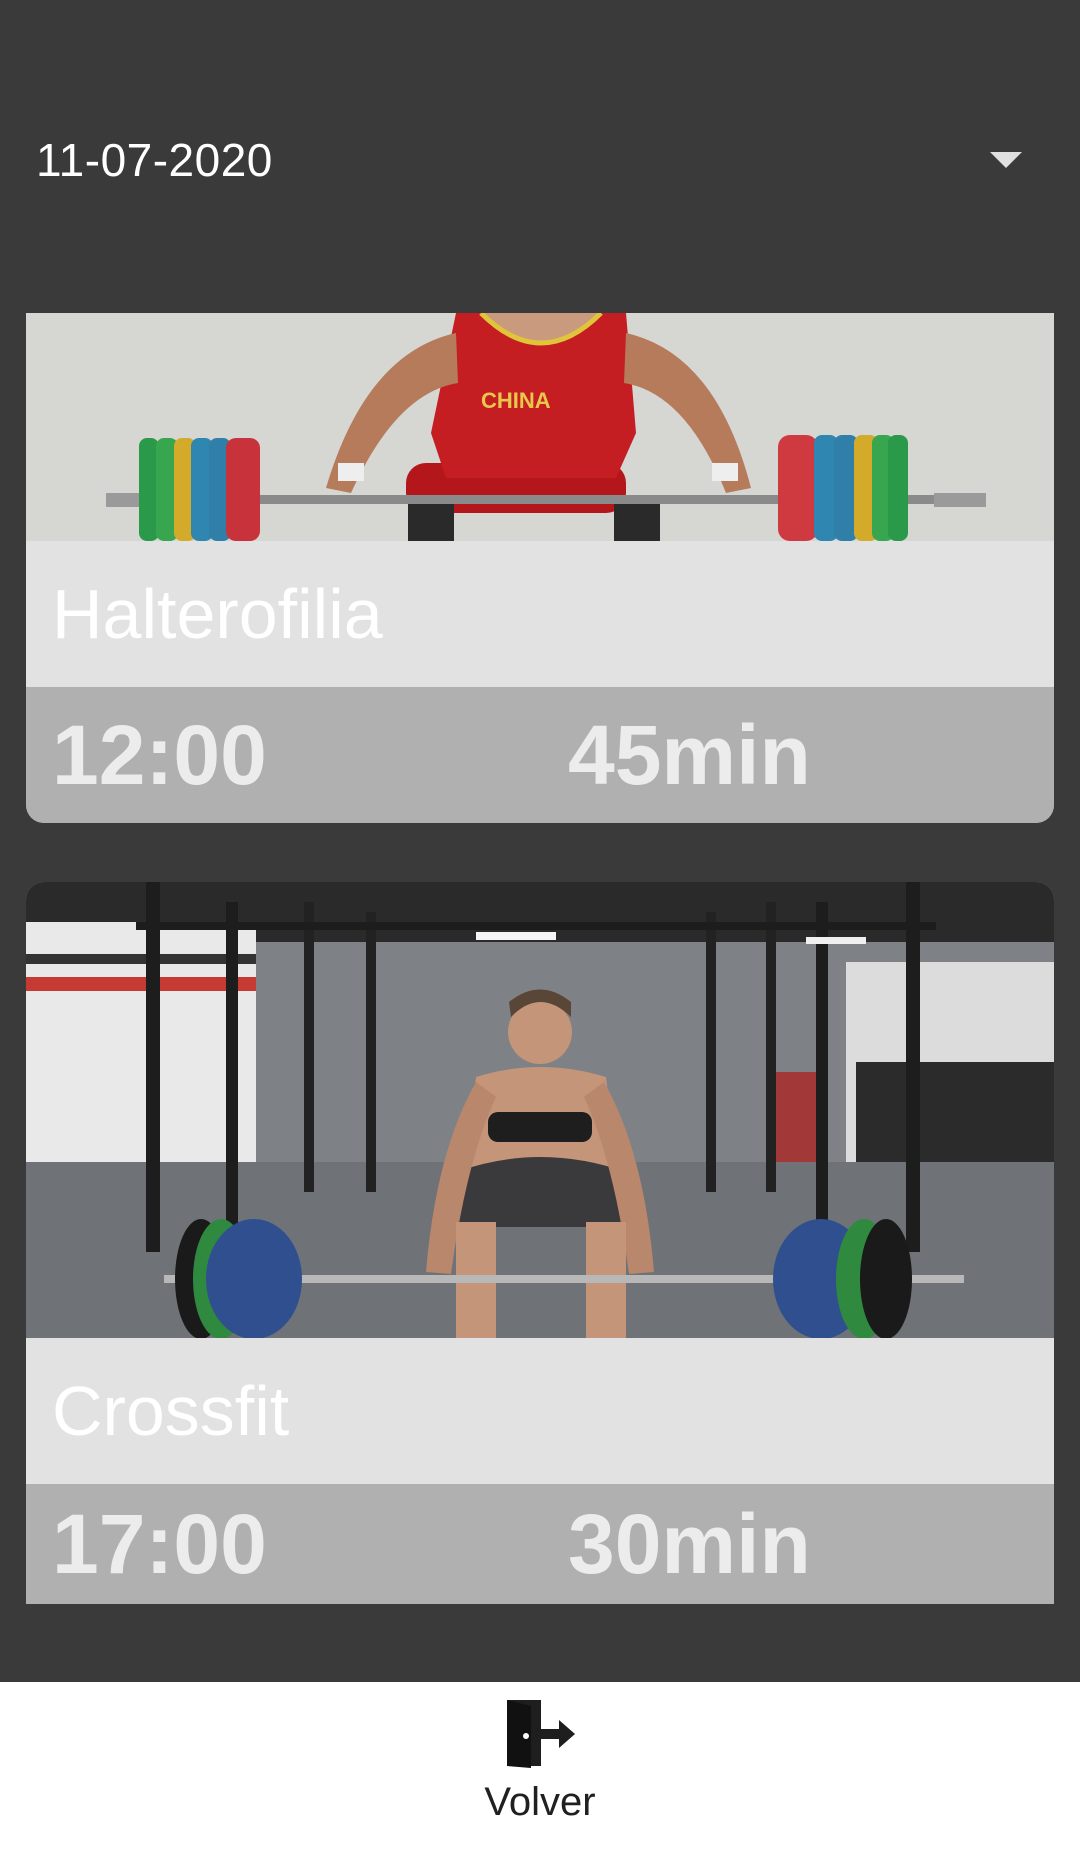 The width and height of the screenshot is (1080, 1850). I want to click on back-button: Volver, so click(540, 1771).